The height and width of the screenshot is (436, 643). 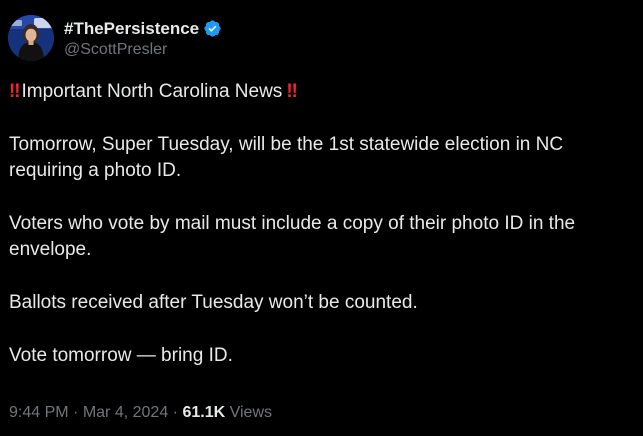 I want to click on display-name-row: #ThePersistence, so click(x=143, y=29).